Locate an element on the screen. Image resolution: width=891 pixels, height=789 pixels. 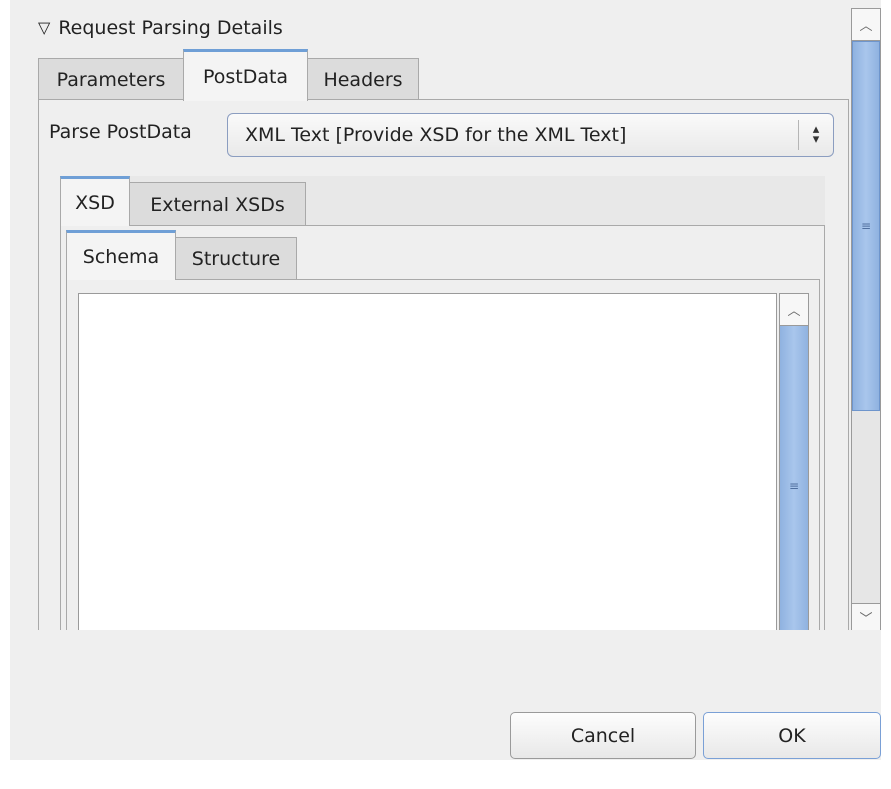
tab-headers: Headers is located at coordinates (363, 79).